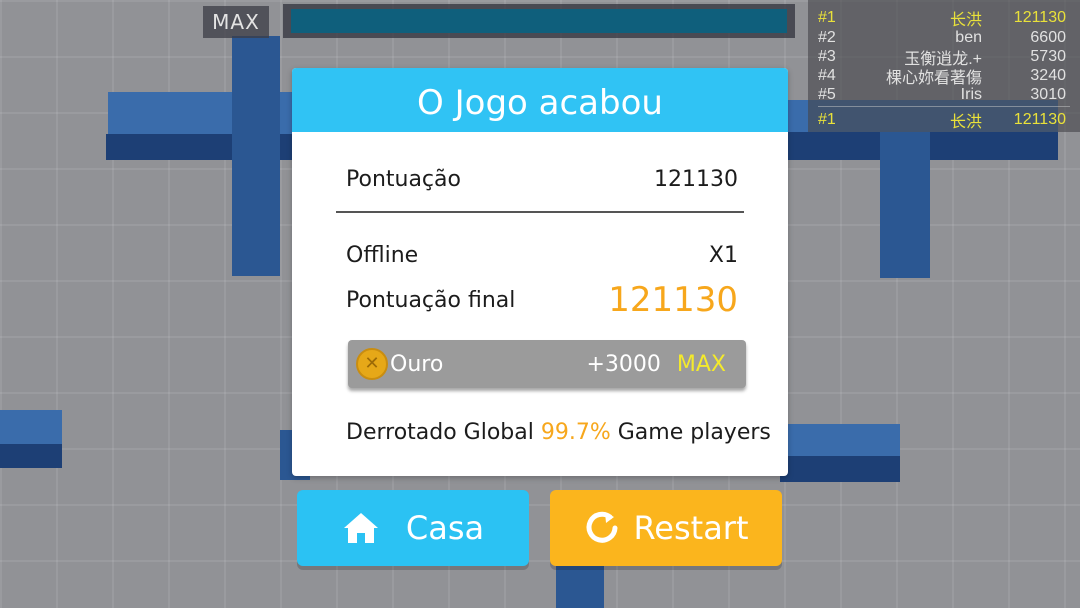 This screenshot has height=608, width=1080. What do you see at coordinates (1048, 94) in the screenshot?
I see `leaderboard-score: 3010` at bounding box center [1048, 94].